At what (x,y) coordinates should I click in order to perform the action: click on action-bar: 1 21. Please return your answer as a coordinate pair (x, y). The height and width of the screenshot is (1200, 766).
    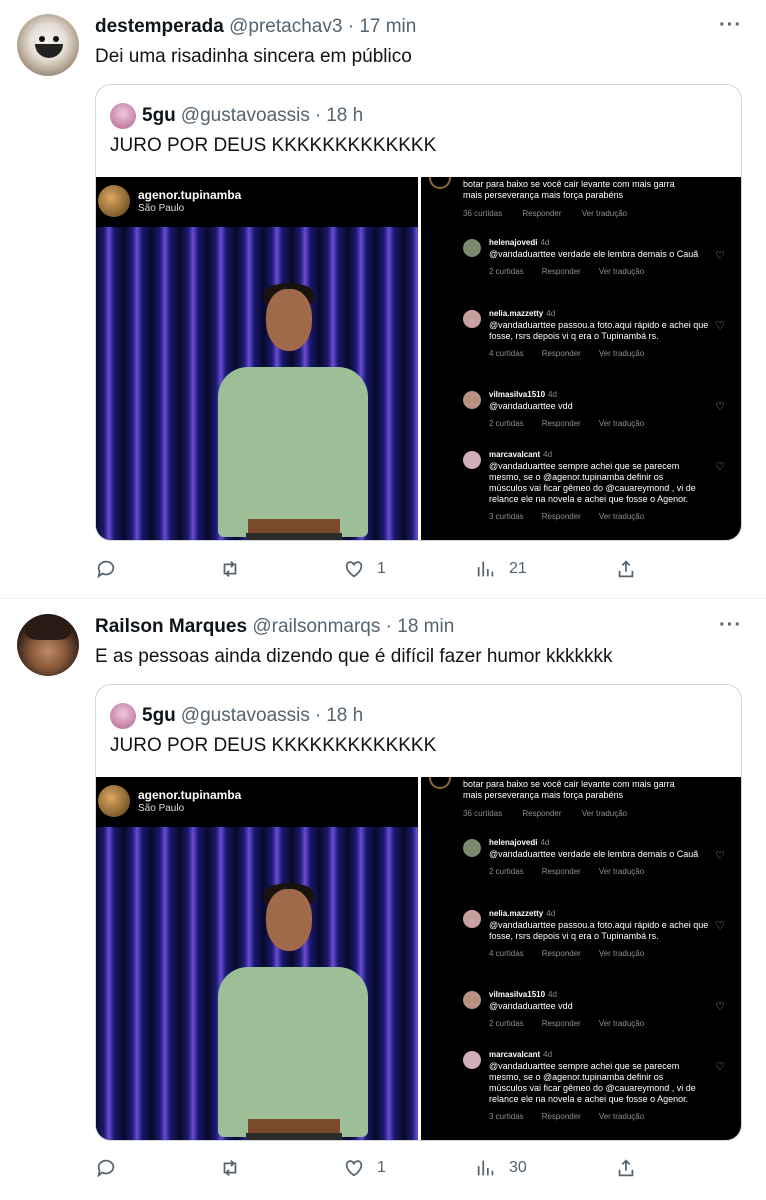
    Looking at the image, I should click on (375, 572).